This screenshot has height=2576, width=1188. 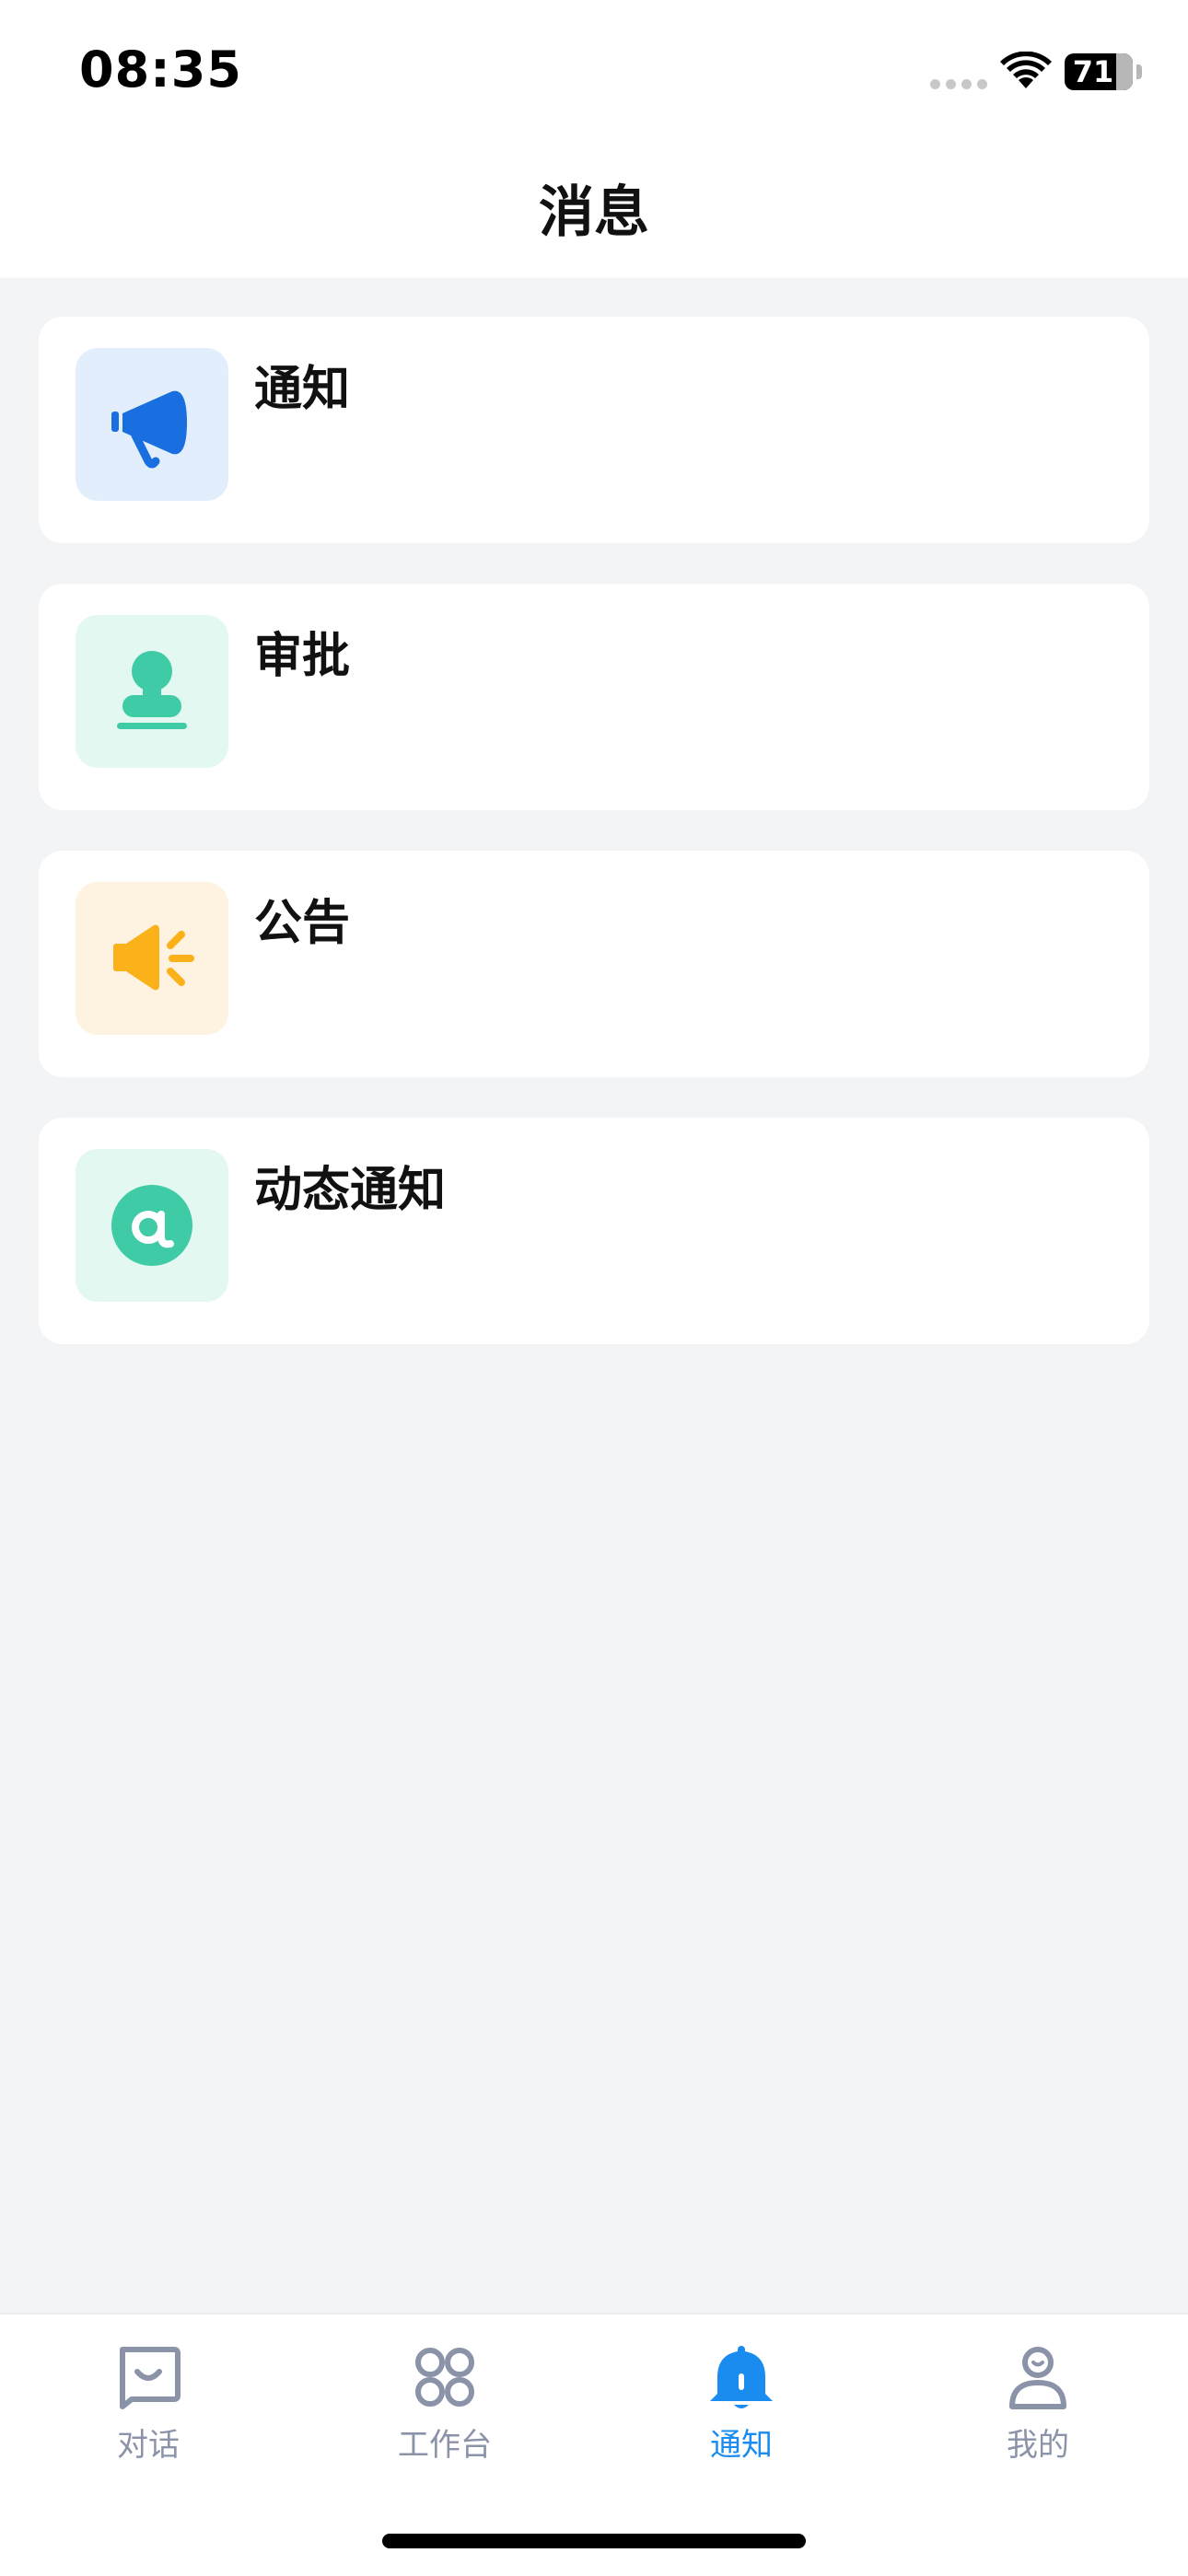 I want to click on wifi-icon, so click(x=1026, y=70).